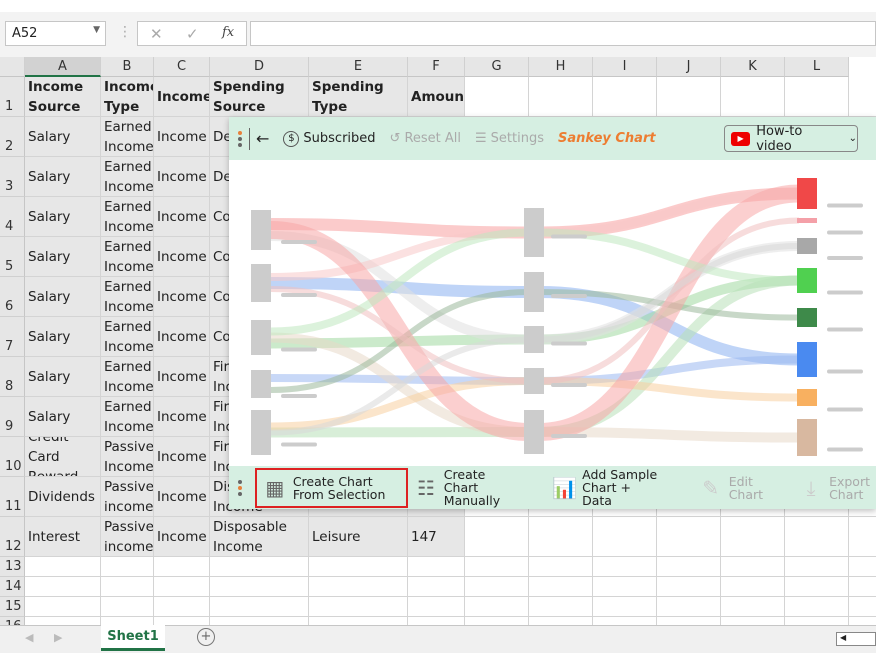 This screenshot has height=667, width=876. What do you see at coordinates (55, 33) in the screenshot?
I see `name-box: A52 ▼` at bounding box center [55, 33].